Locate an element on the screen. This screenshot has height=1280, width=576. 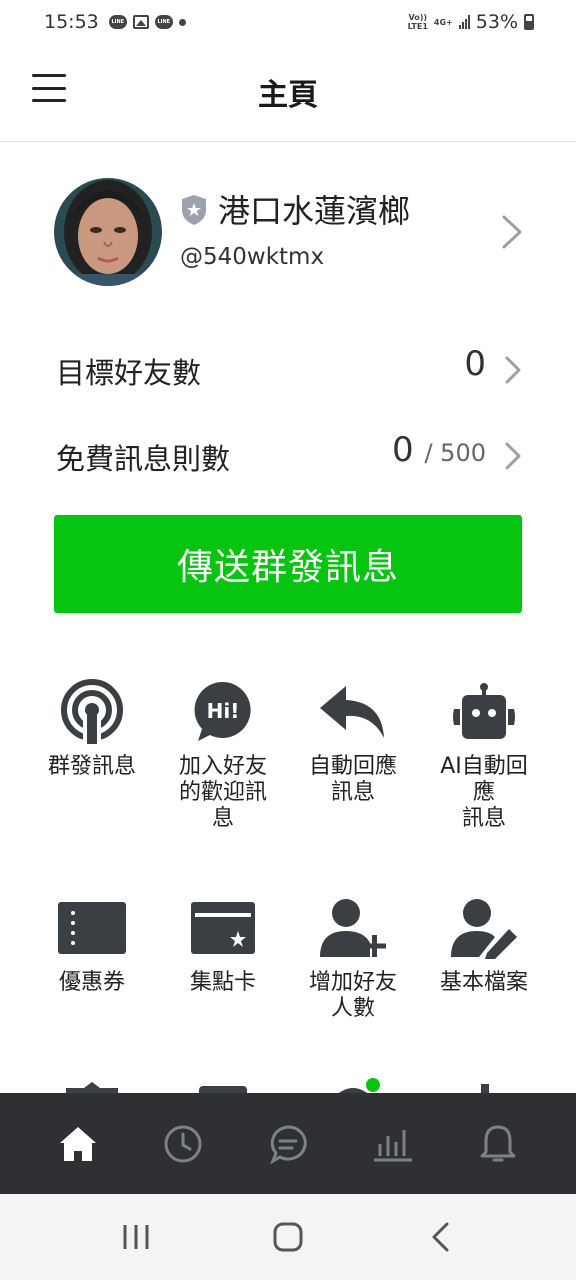
feature-welcome-message: Hi! 加入好友 的歡迎訊 息 is located at coordinates (223, 754).